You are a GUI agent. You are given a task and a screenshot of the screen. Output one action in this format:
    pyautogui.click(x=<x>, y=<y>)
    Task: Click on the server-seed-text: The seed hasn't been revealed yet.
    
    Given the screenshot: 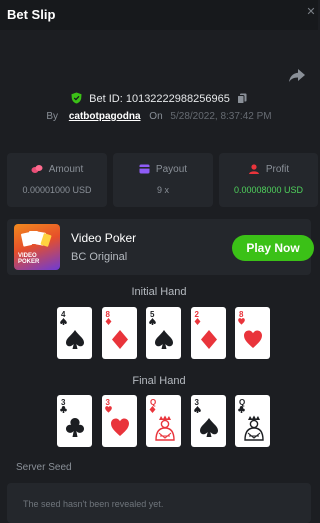 What is the action you would take?
    pyautogui.click(x=93, y=504)
    